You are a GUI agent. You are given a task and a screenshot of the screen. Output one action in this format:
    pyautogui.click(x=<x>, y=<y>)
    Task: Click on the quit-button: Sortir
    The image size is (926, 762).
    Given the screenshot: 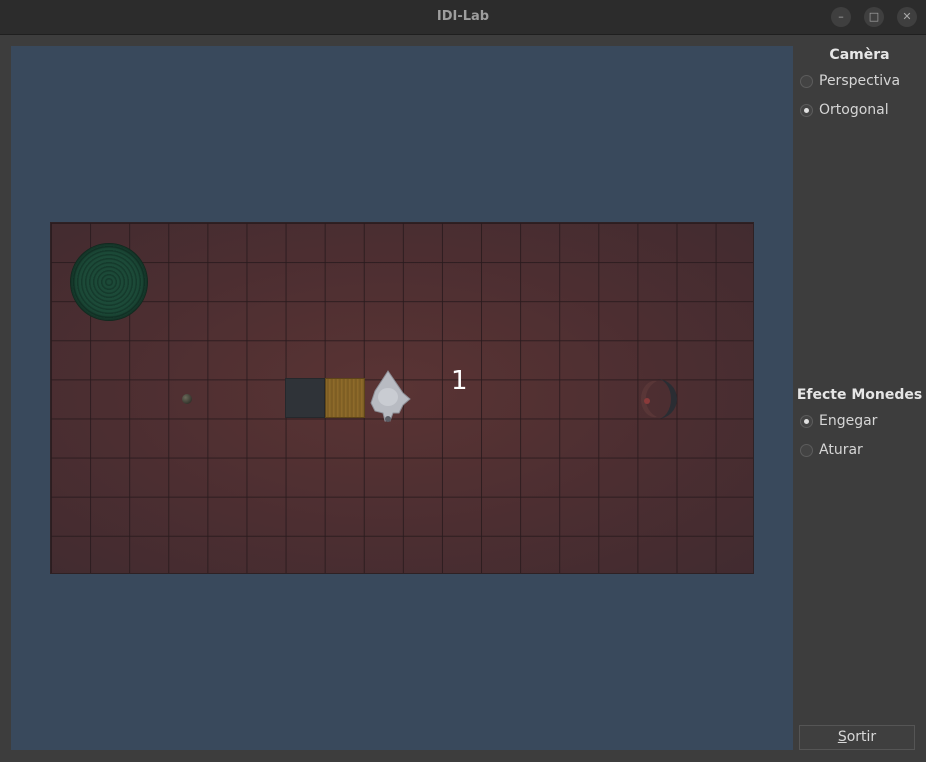 What is the action you would take?
    pyautogui.click(x=857, y=737)
    